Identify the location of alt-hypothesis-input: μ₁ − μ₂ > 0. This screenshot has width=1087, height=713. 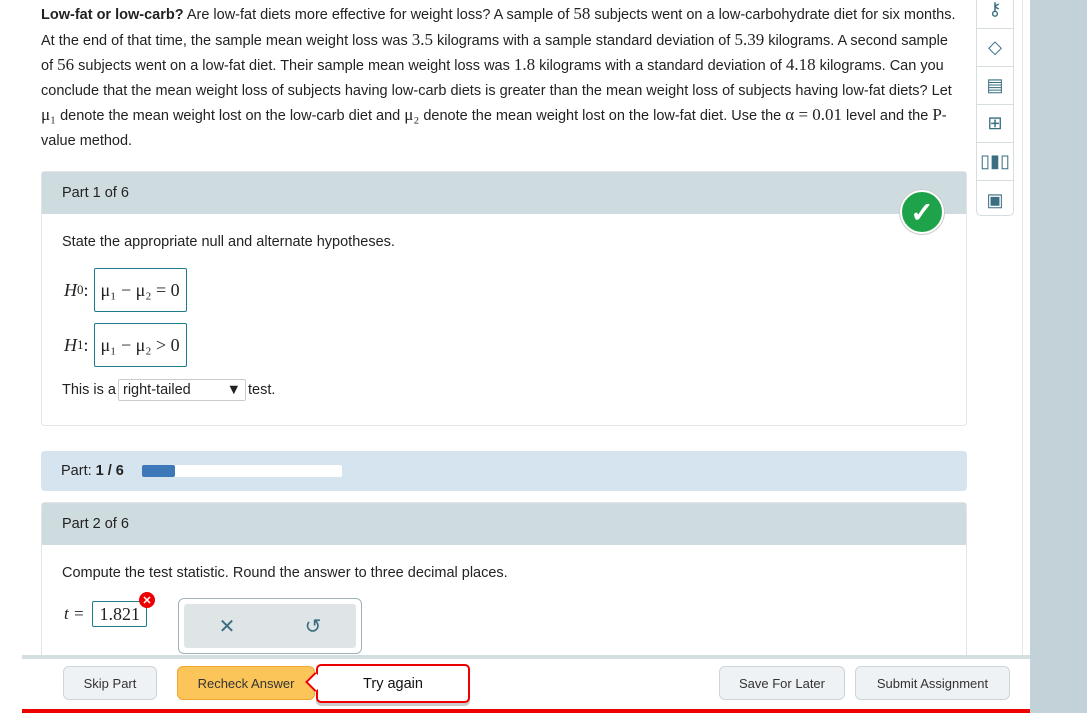
(140, 345).